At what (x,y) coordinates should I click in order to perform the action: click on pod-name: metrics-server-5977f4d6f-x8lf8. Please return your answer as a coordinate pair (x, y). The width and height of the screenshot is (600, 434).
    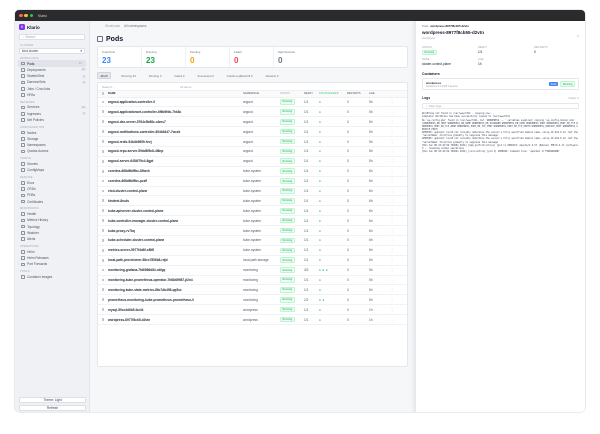
    Looking at the image, I should click on (175, 250).